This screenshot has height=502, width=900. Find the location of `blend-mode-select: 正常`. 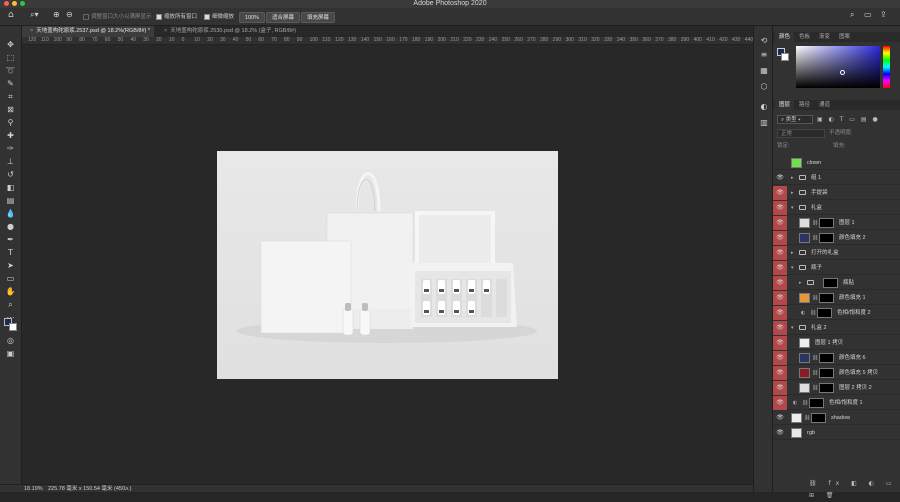

blend-mode-select: 正常 is located at coordinates (801, 133).